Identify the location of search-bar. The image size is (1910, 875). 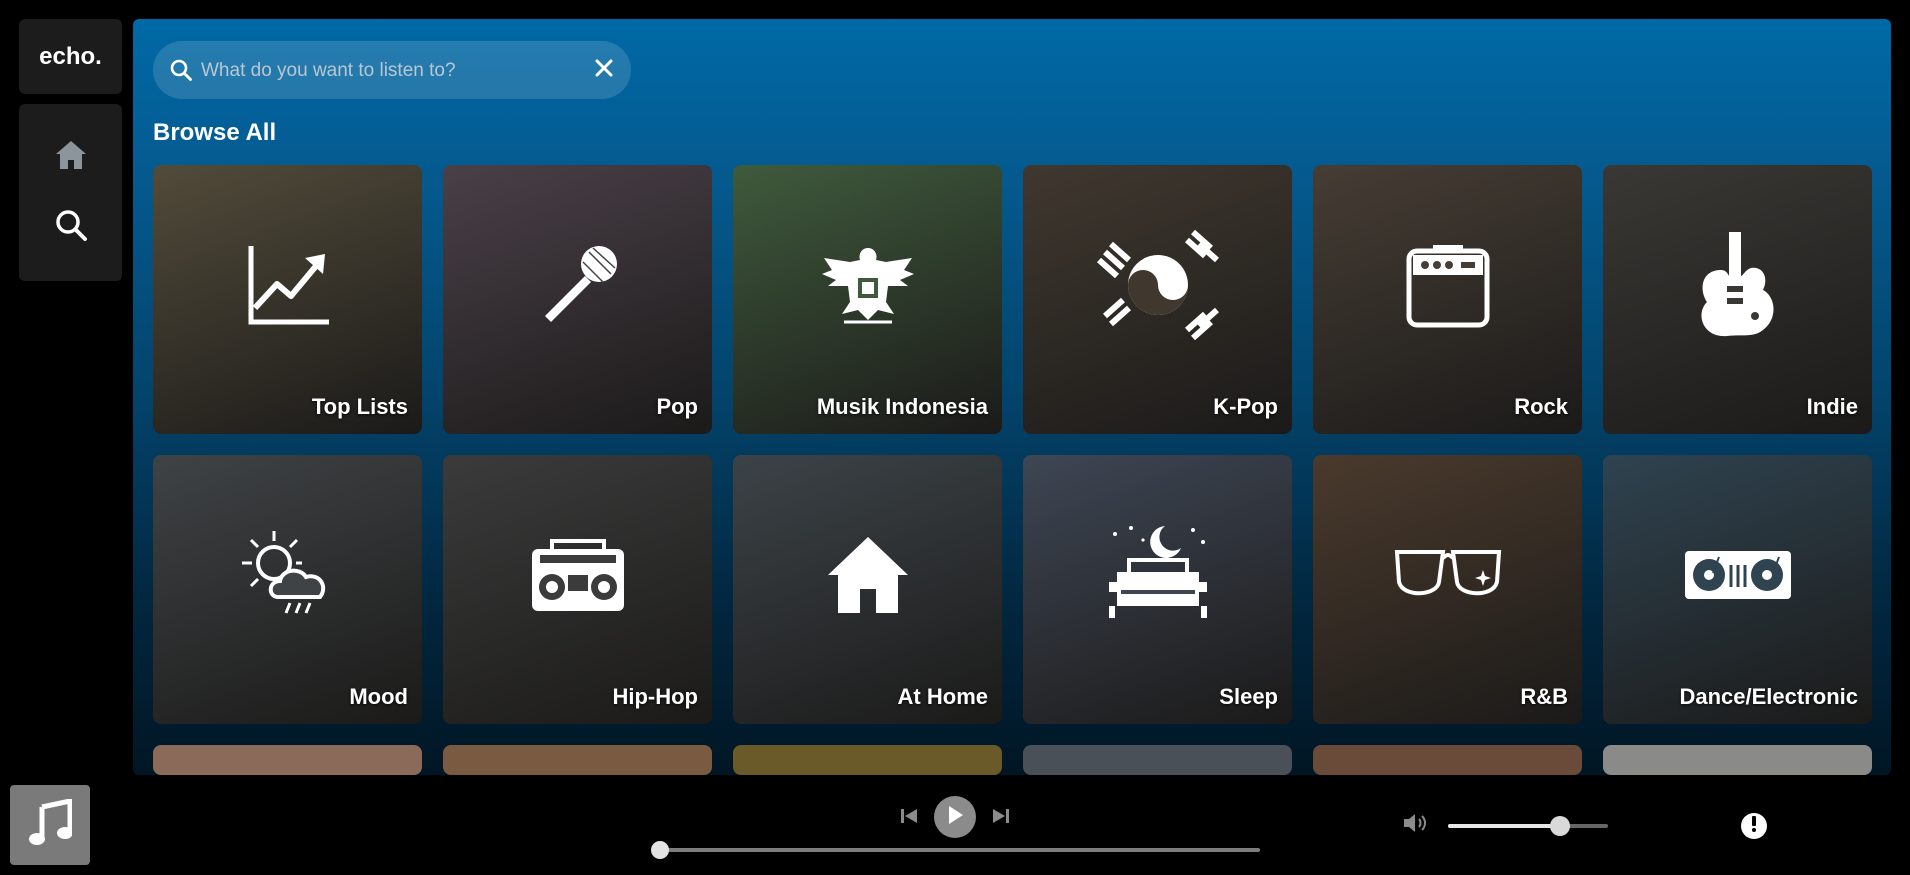
(392, 71).